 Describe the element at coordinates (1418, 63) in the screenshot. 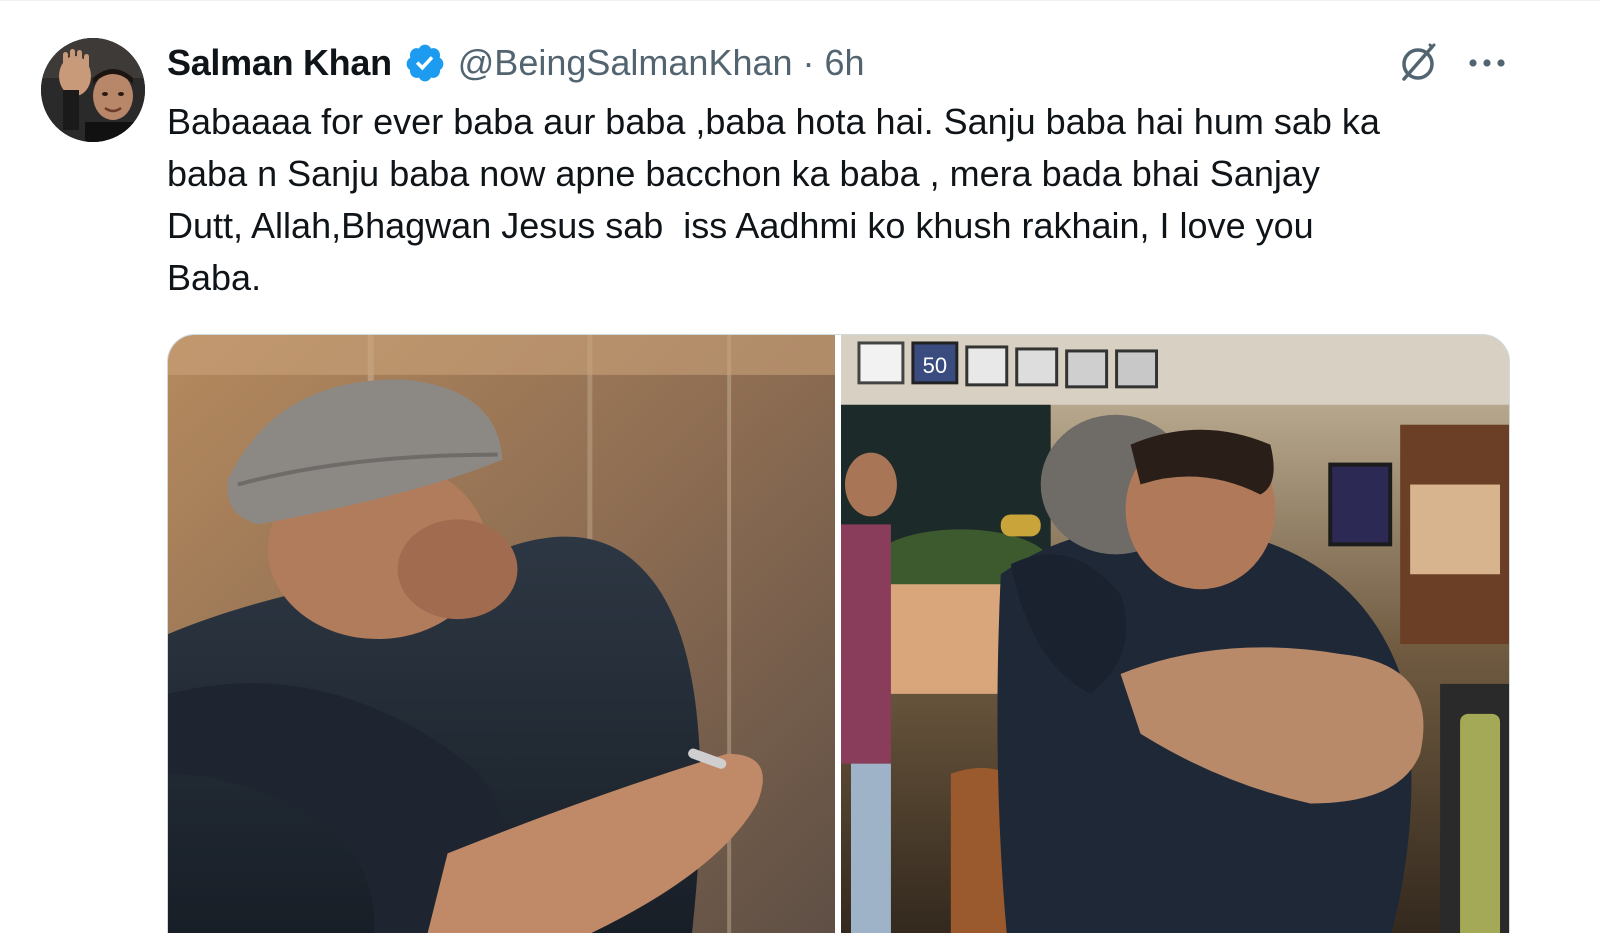

I see `grok-icon` at that location.